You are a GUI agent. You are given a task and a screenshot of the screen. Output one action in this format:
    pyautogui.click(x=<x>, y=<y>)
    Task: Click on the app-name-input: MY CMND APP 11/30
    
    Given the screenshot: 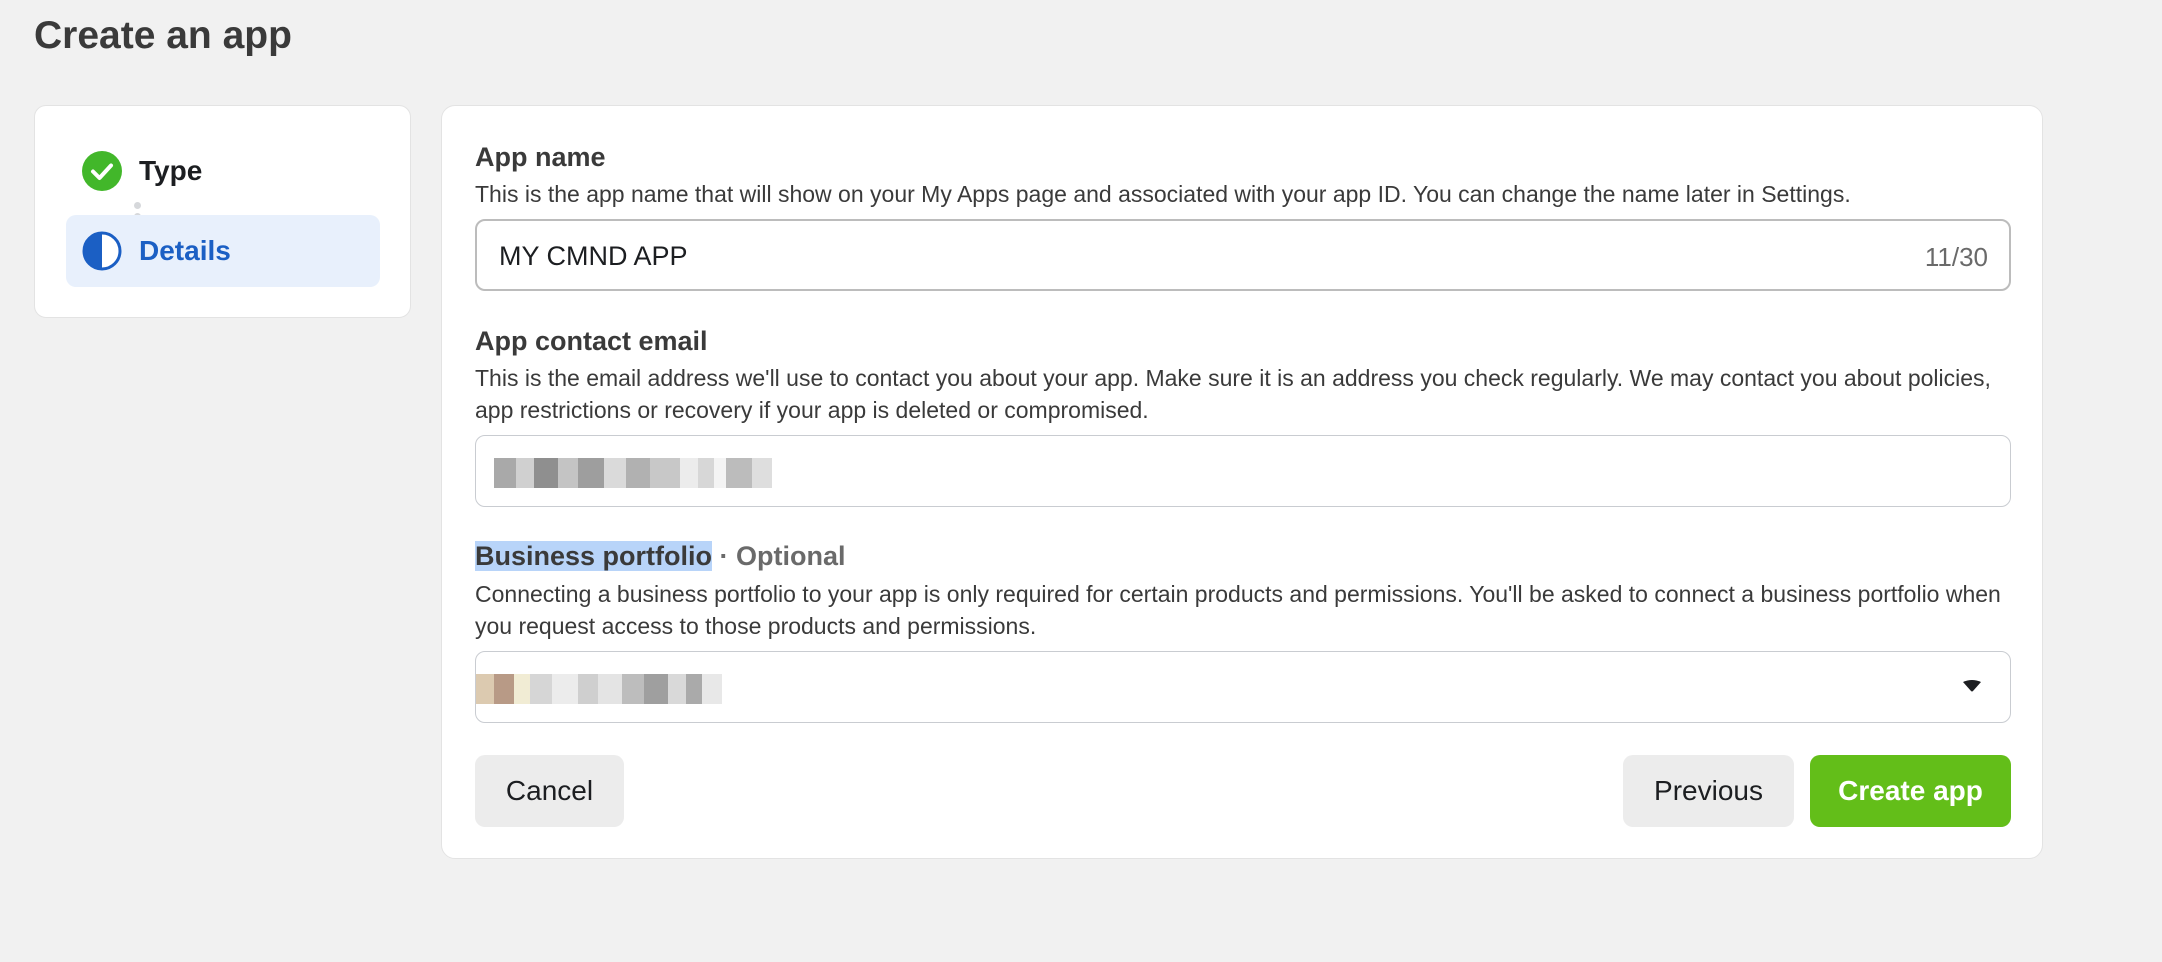 What is the action you would take?
    pyautogui.click(x=1243, y=255)
    